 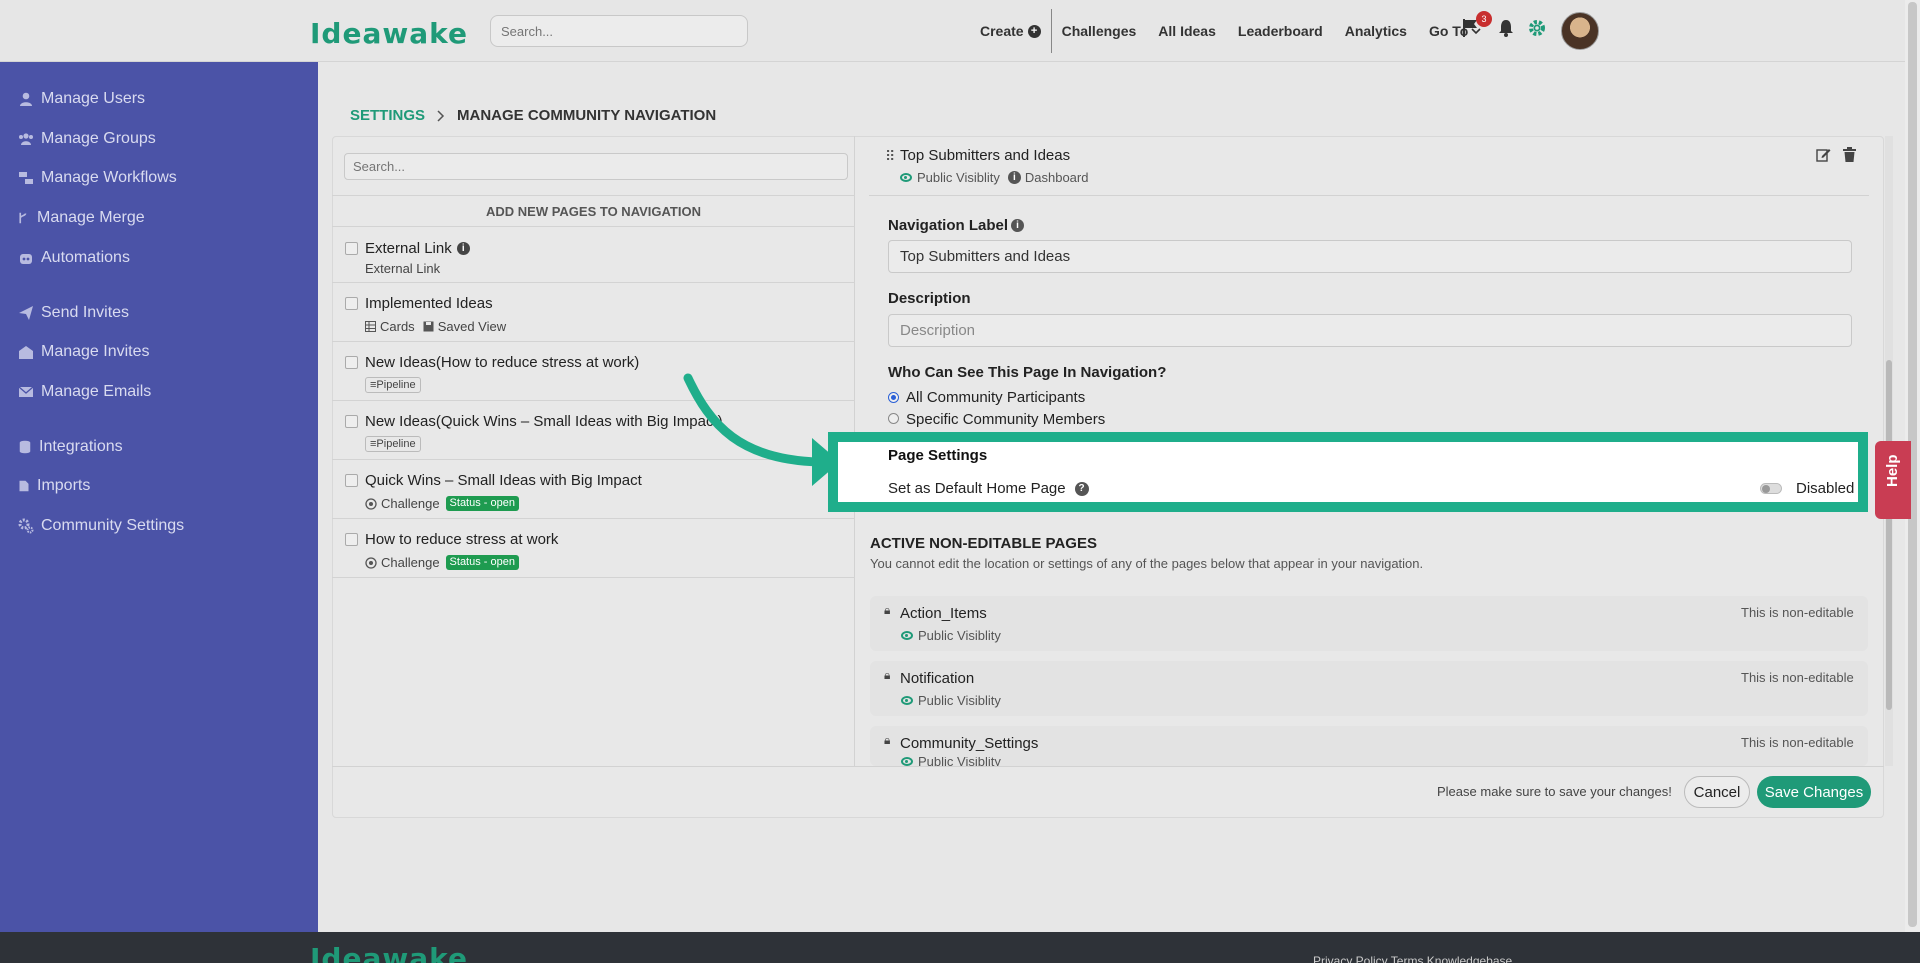 I want to click on sidebar-item-label: Manage Emails, so click(x=96, y=391).